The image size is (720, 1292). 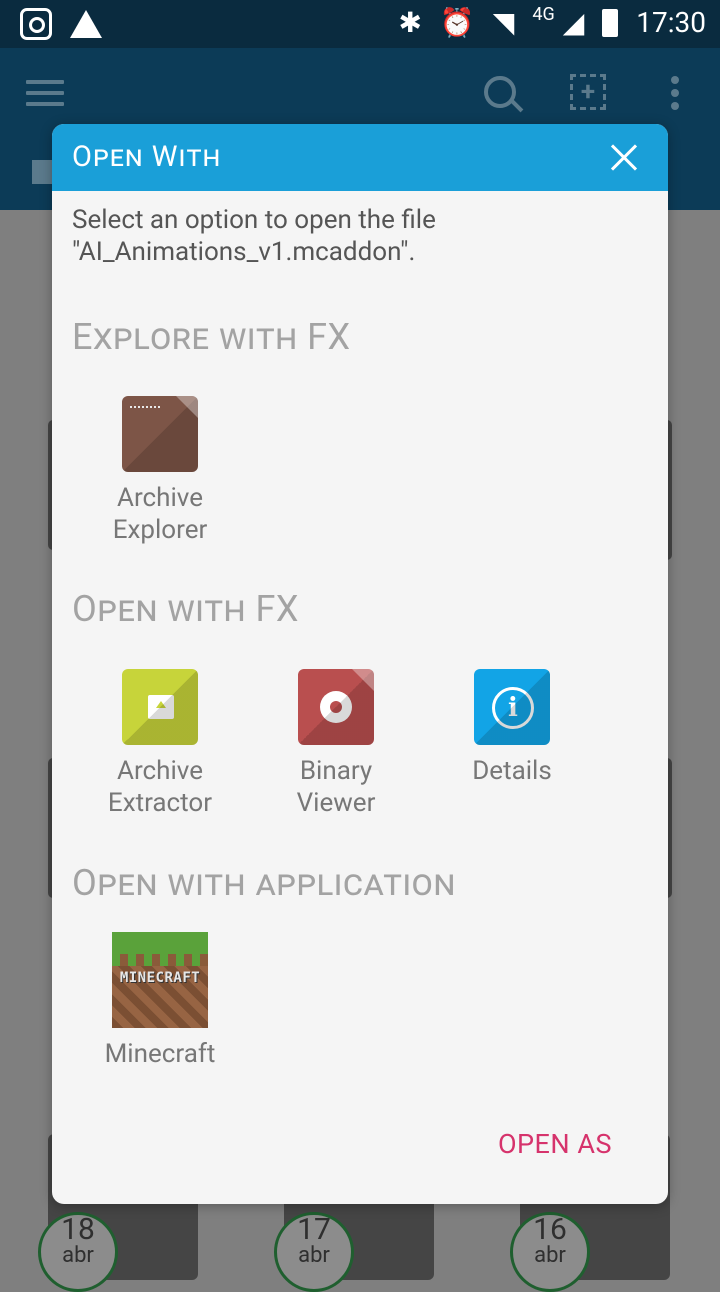 What do you see at coordinates (147, 157) in the screenshot?
I see `dialog-title: Open With` at bounding box center [147, 157].